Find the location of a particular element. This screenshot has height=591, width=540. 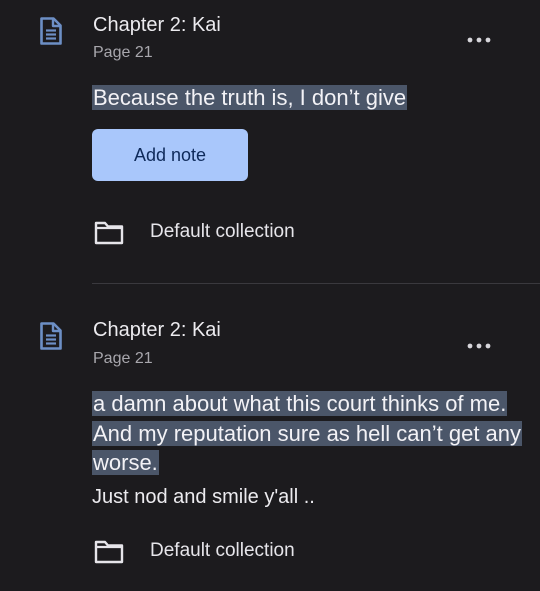

highlight-text: Because the truth is, I don’t give is located at coordinates (250, 97).